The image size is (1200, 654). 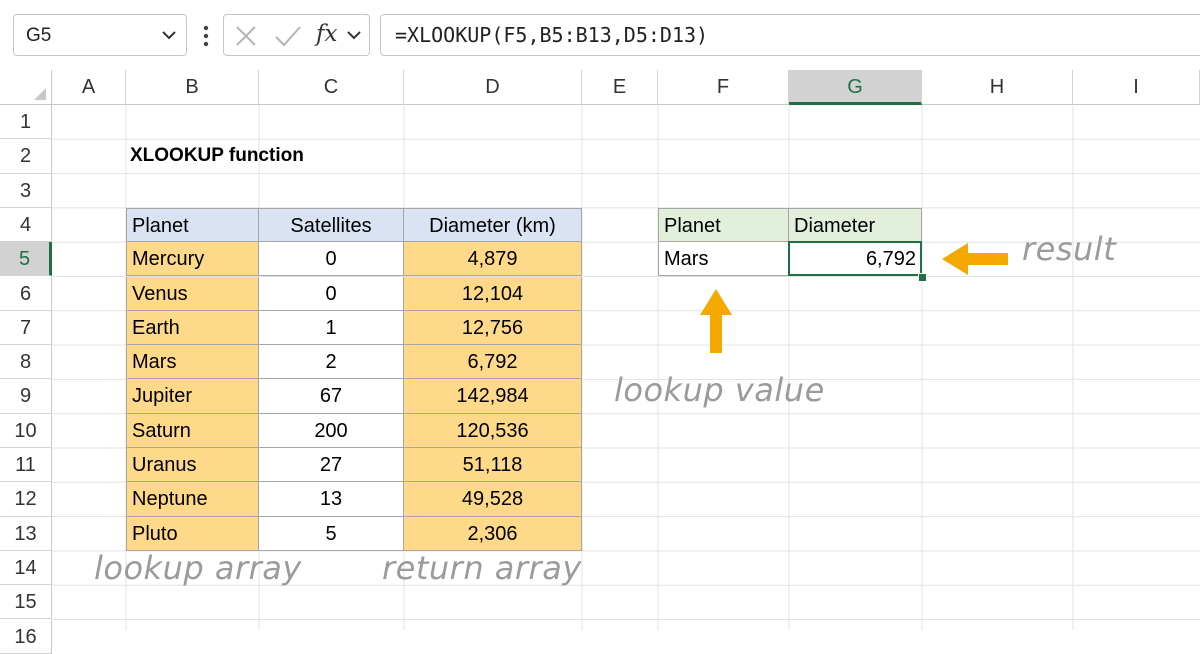 What do you see at coordinates (493, 293) in the screenshot?
I see `table-cell: 12,104` at bounding box center [493, 293].